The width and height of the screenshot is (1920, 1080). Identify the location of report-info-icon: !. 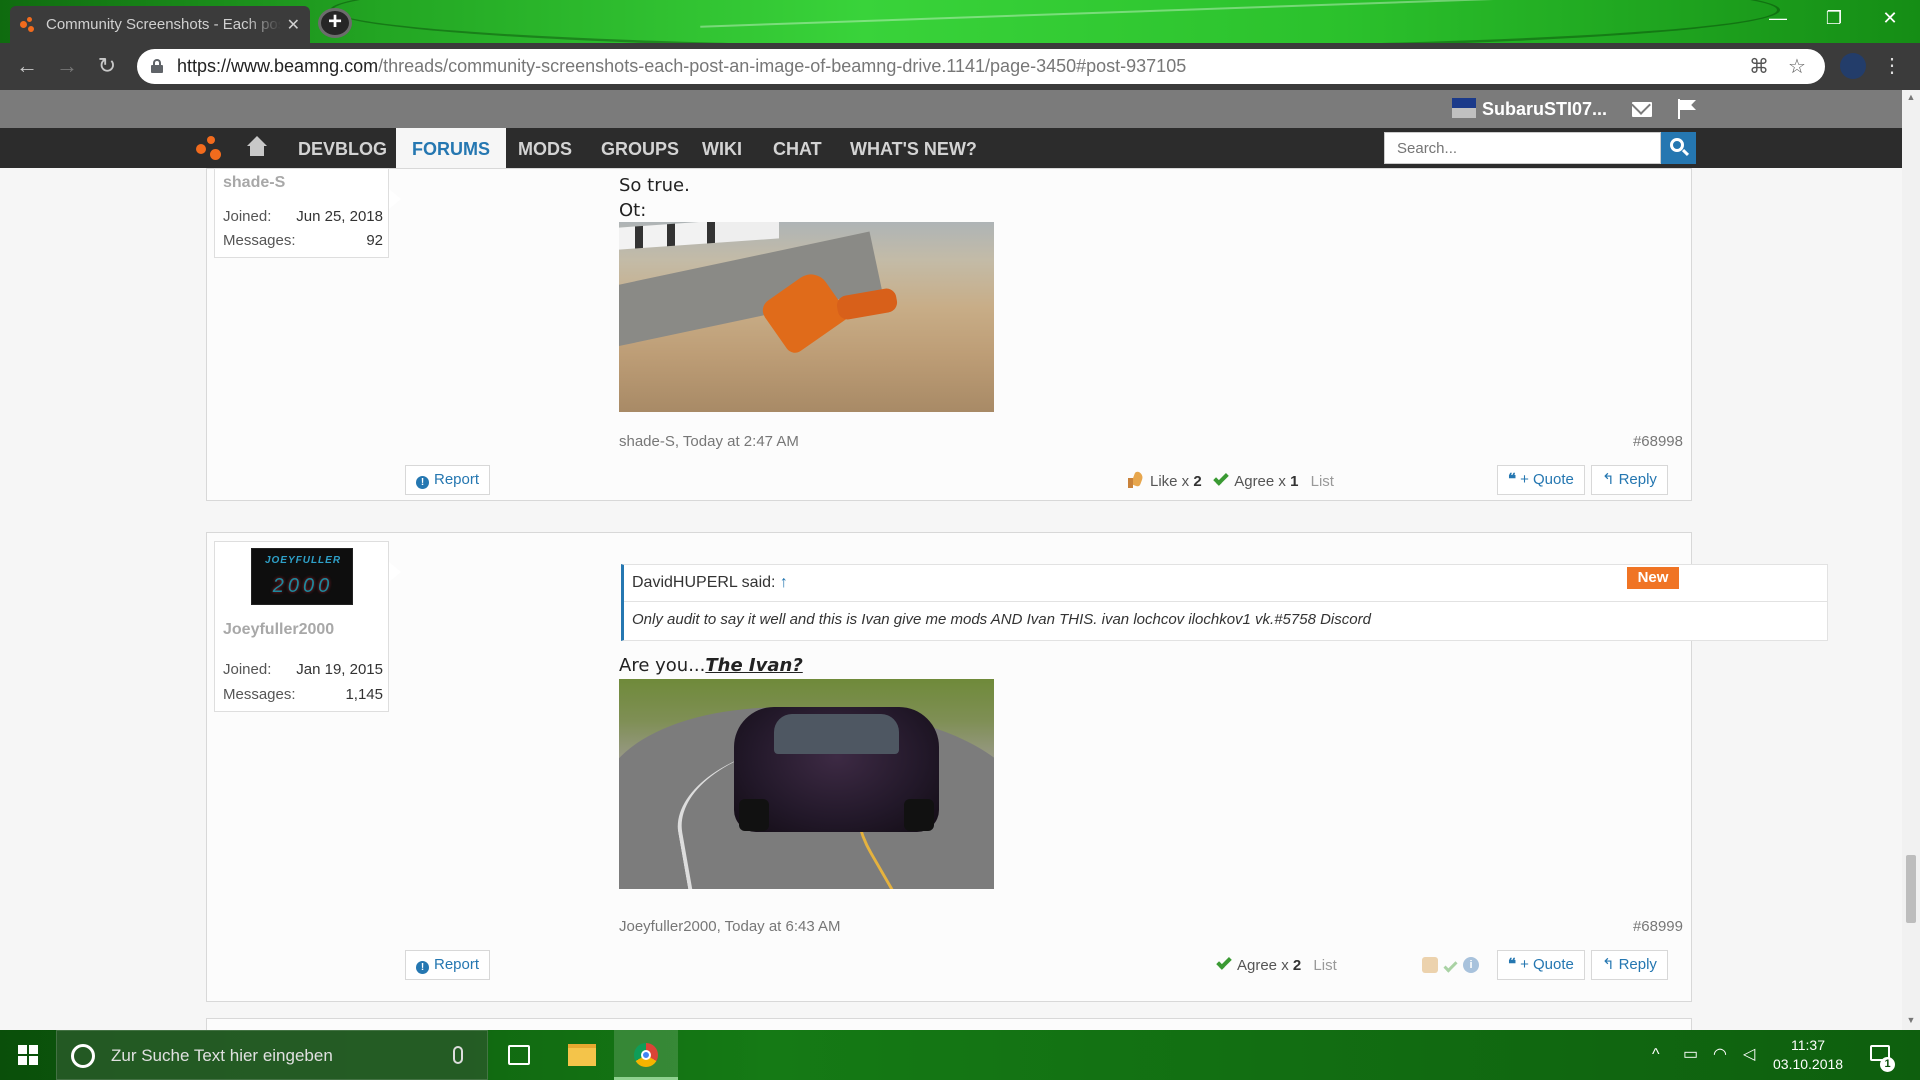
(422, 967).